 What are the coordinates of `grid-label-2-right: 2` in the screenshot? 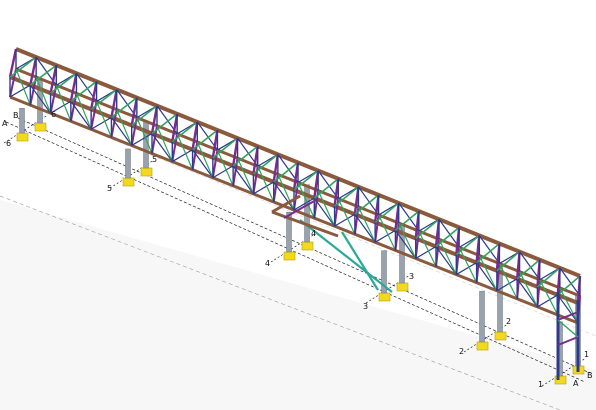 It's located at (508, 321).